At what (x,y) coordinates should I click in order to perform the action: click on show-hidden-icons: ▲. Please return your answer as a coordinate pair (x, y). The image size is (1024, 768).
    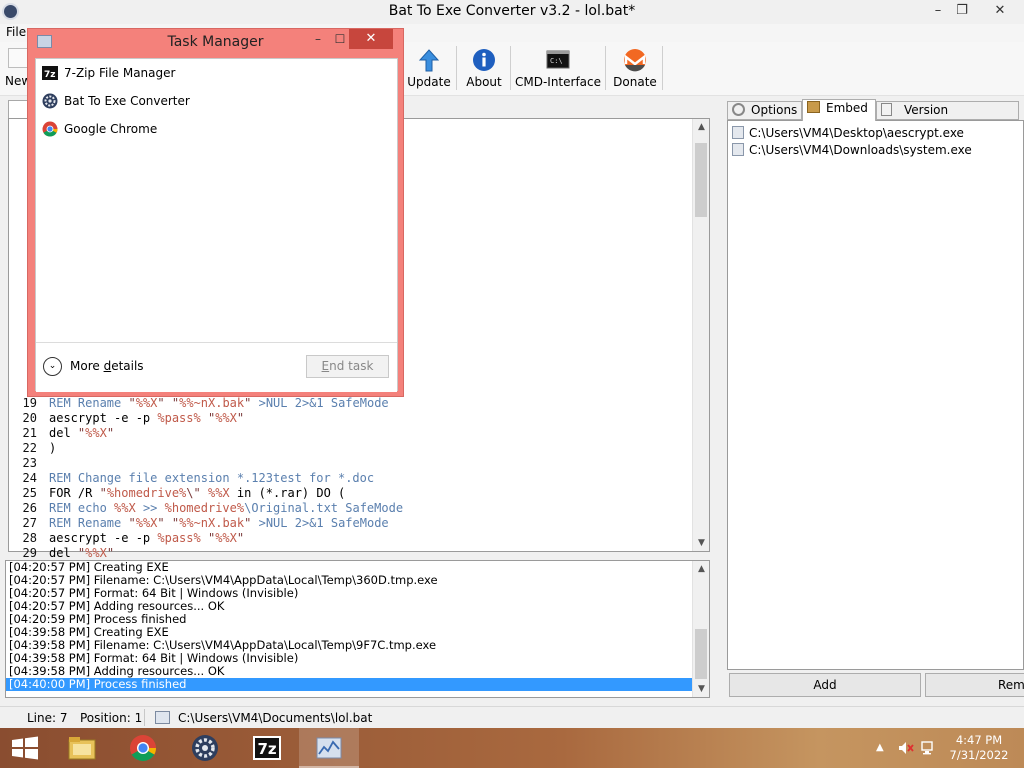
    Looking at the image, I should click on (880, 747).